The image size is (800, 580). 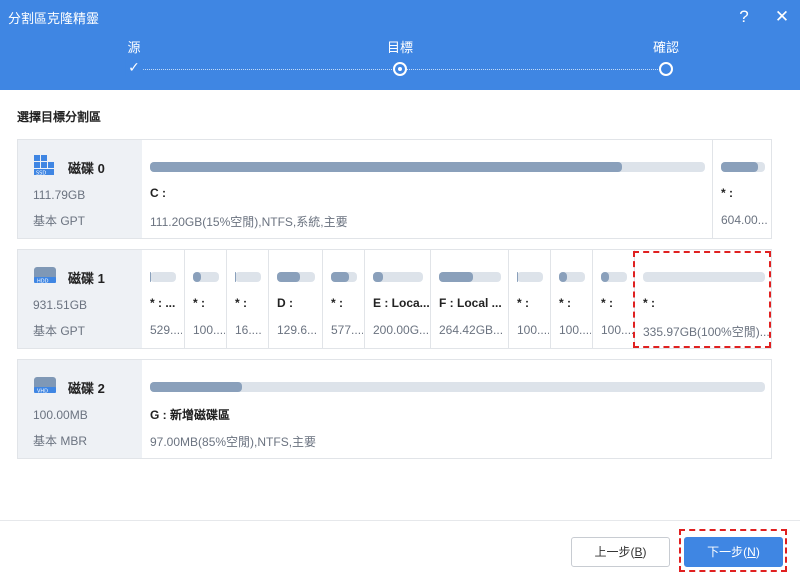 What do you see at coordinates (45, 386) in the screenshot?
I see `vhd-disk-icon: VHD` at bounding box center [45, 386].